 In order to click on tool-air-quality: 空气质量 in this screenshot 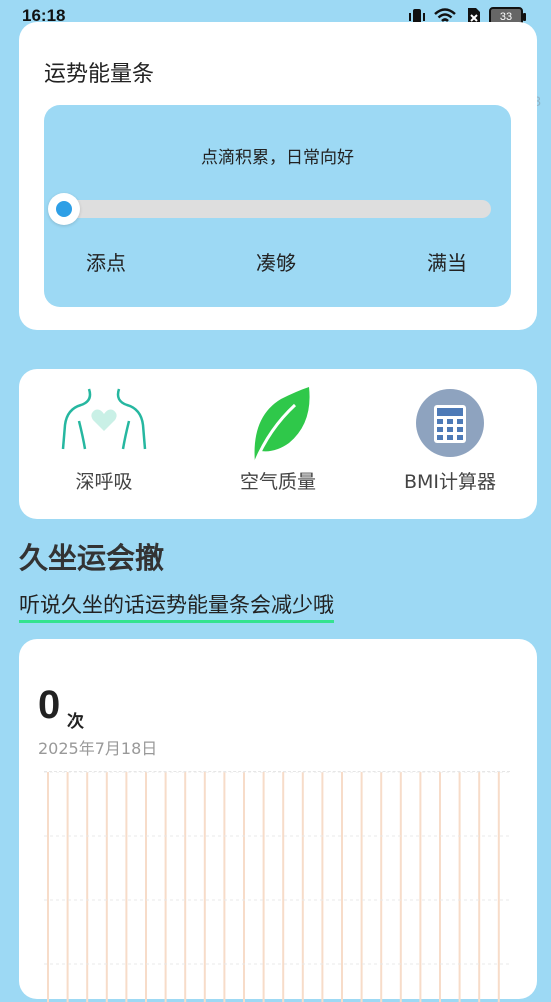, I will do `click(278, 447)`.